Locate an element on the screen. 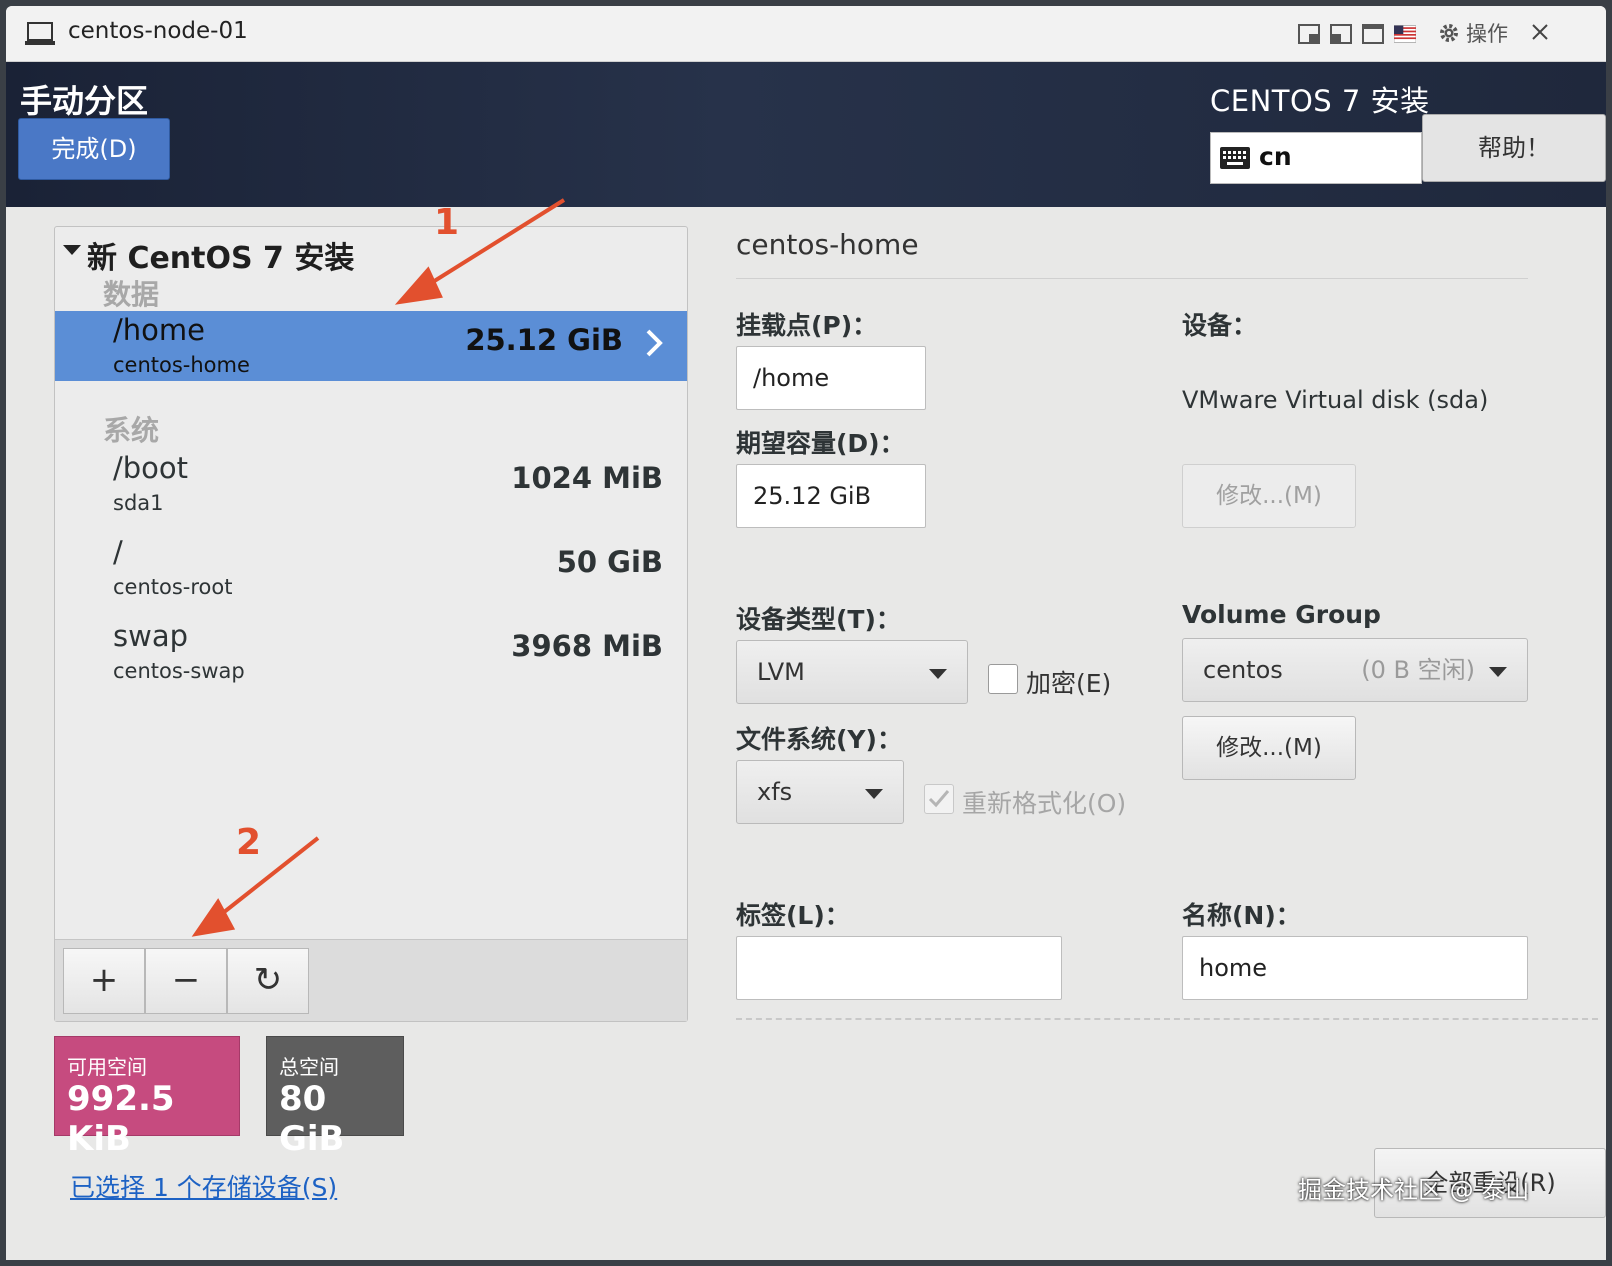  view-unity-icon is located at coordinates (1341, 34).